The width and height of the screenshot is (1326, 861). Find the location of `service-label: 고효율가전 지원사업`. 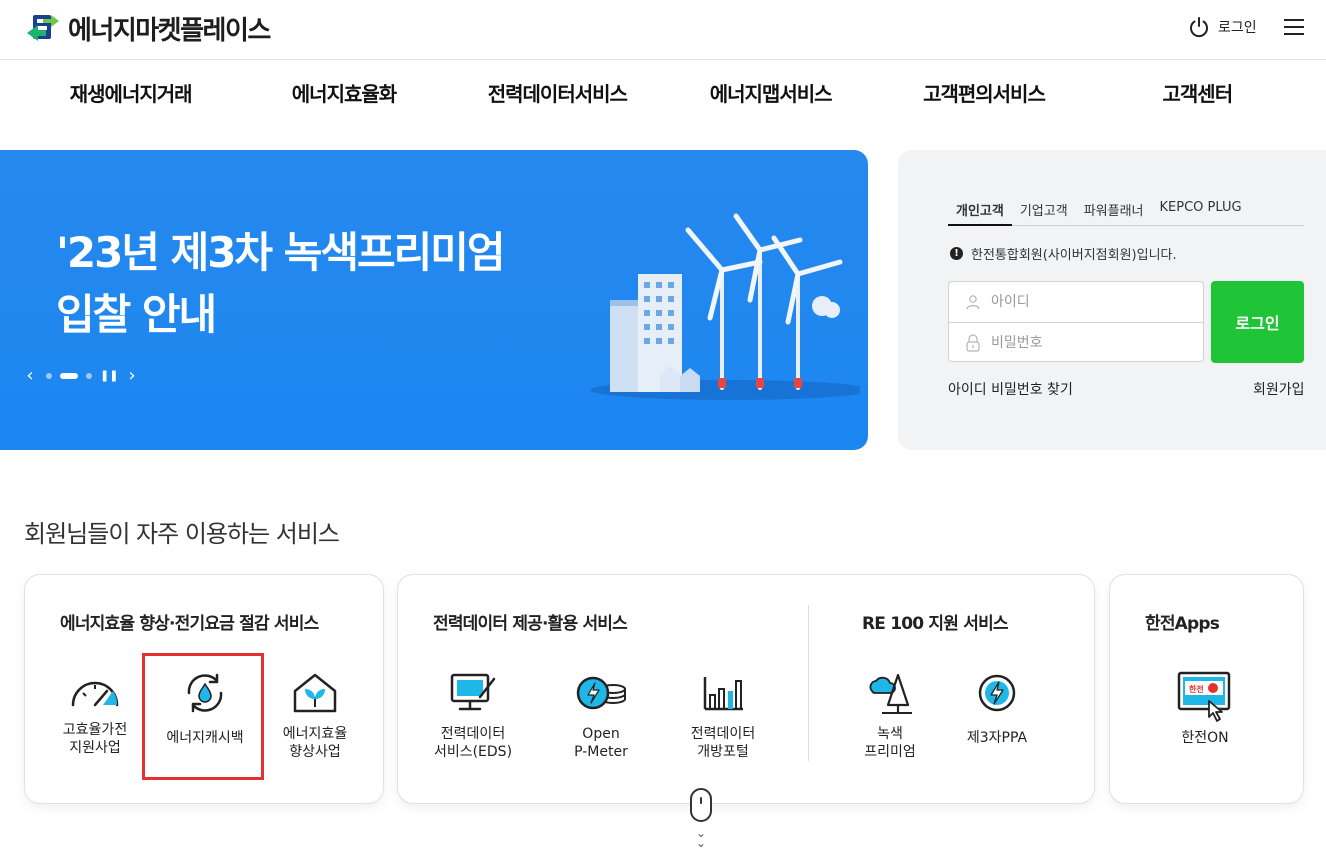

service-label: 고효율가전 지원사업 is located at coordinates (95, 739).